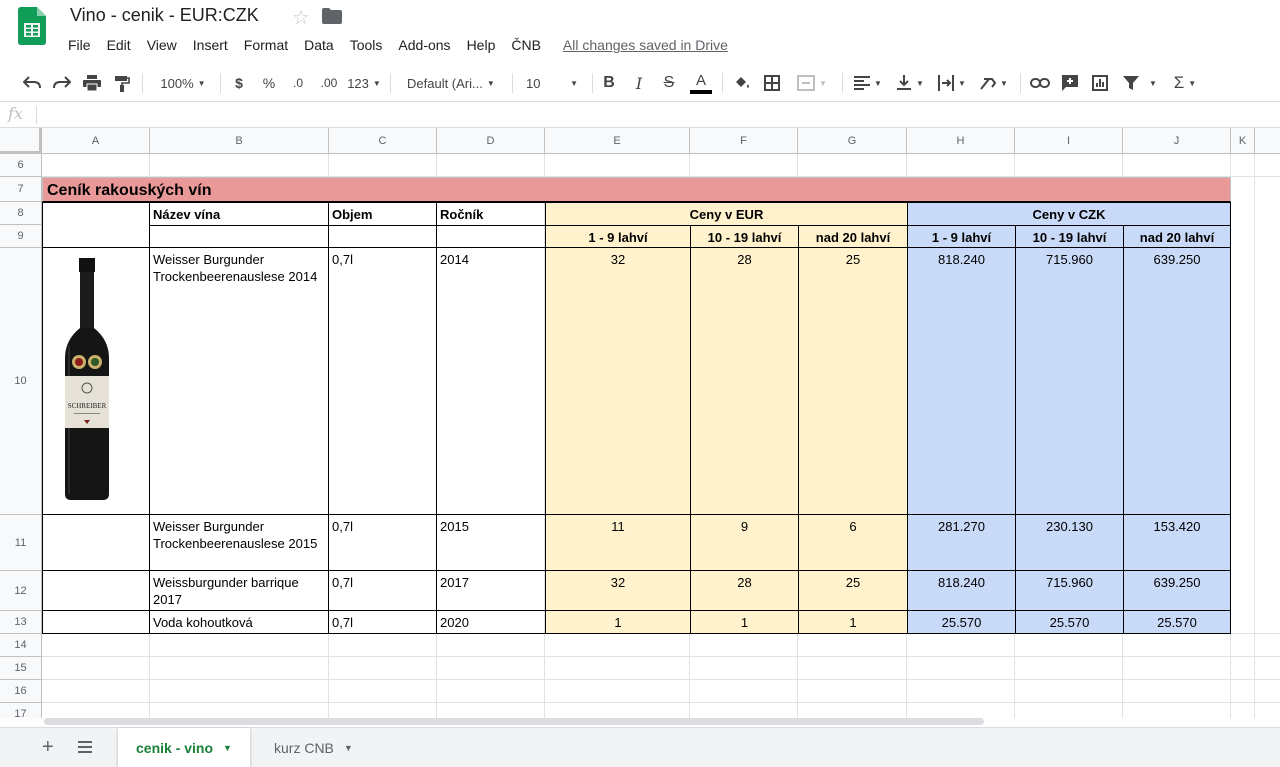 The width and height of the screenshot is (1280, 767). I want to click on redo-icon, so click(62, 83).